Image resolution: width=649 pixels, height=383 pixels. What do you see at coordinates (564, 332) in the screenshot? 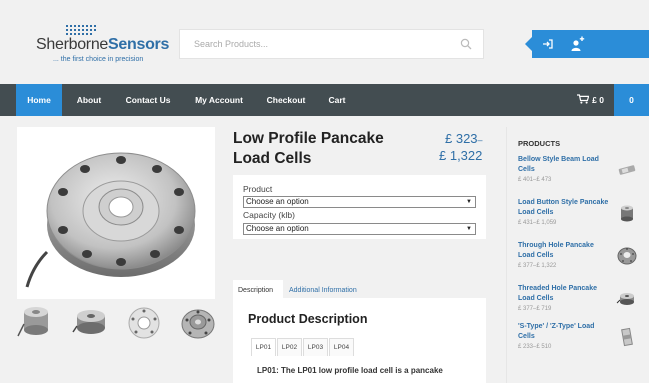
I see `sidebar-item-name: 'S-Type' / 'Z-Type' Load Cells` at bounding box center [564, 332].